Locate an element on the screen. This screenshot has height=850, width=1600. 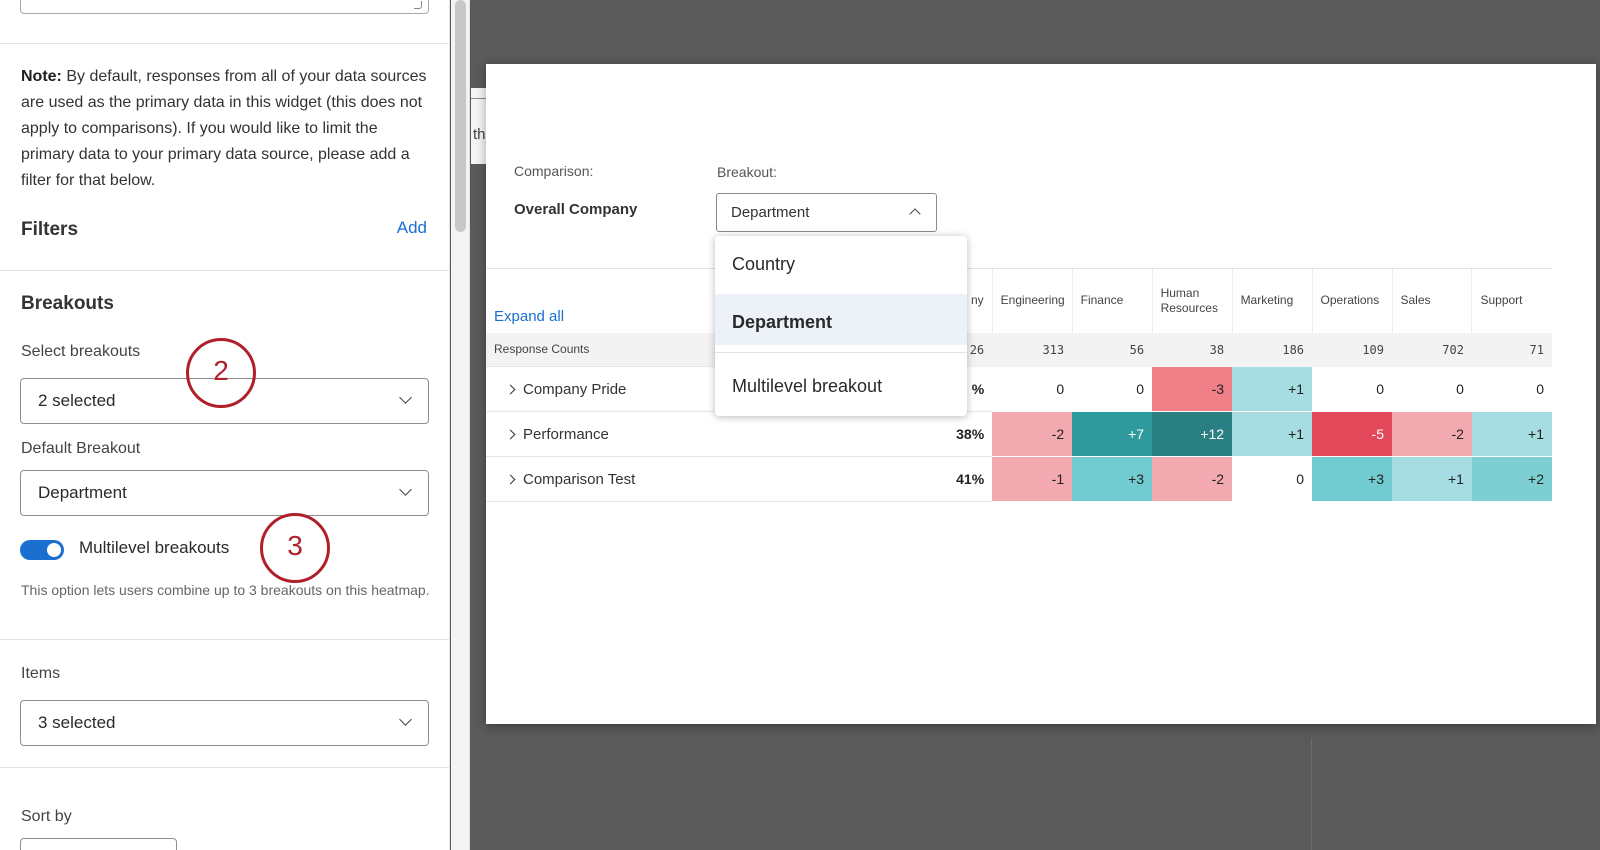
count-cell: 56 is located at coordinates (1112, 349).